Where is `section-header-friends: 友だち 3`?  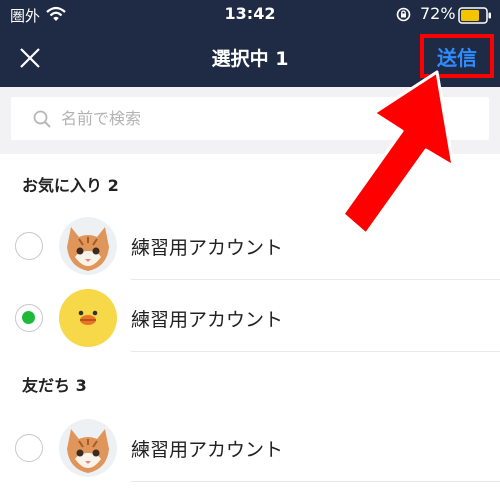 section-header-friends: 友だち 3 is located at coordinates (54, 385).